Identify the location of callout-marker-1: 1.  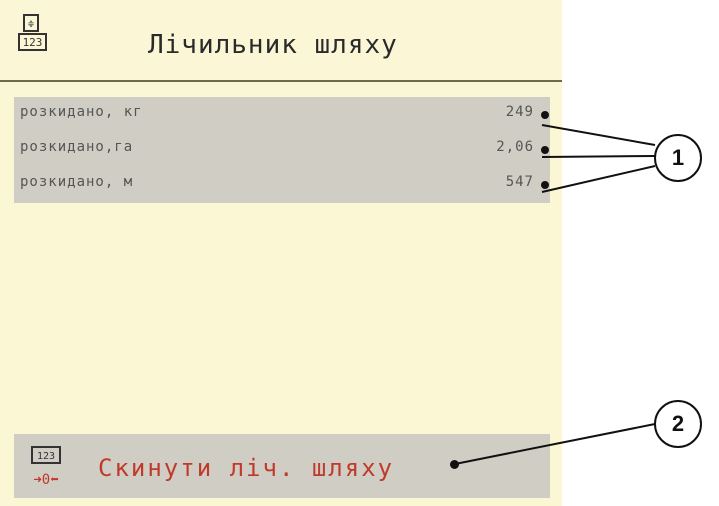
(678, 158).